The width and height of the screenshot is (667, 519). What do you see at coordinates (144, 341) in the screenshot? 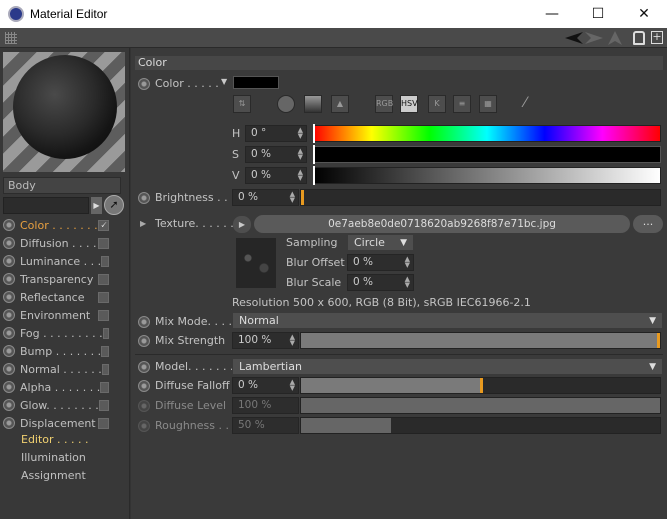
I see `mix-strength-anim-radio` at bounding box center [144, 341].